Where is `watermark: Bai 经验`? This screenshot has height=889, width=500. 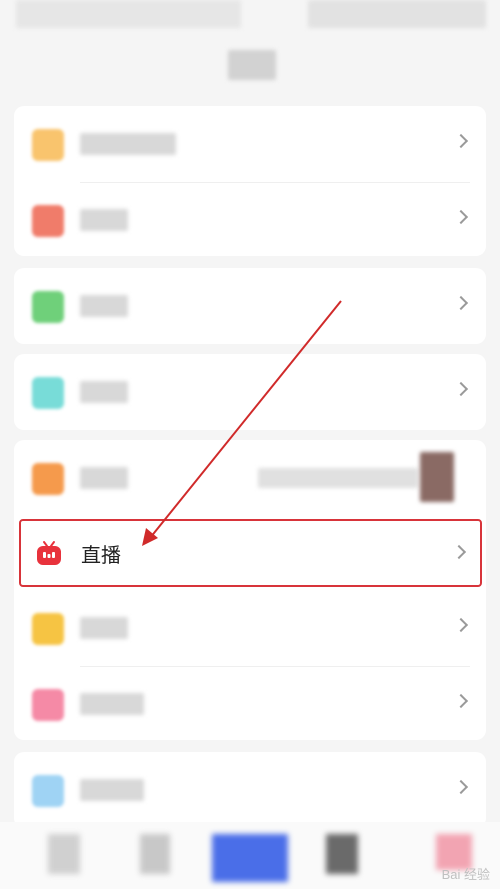 watermark: Bai 经验 is located at coordinates (465, 874).